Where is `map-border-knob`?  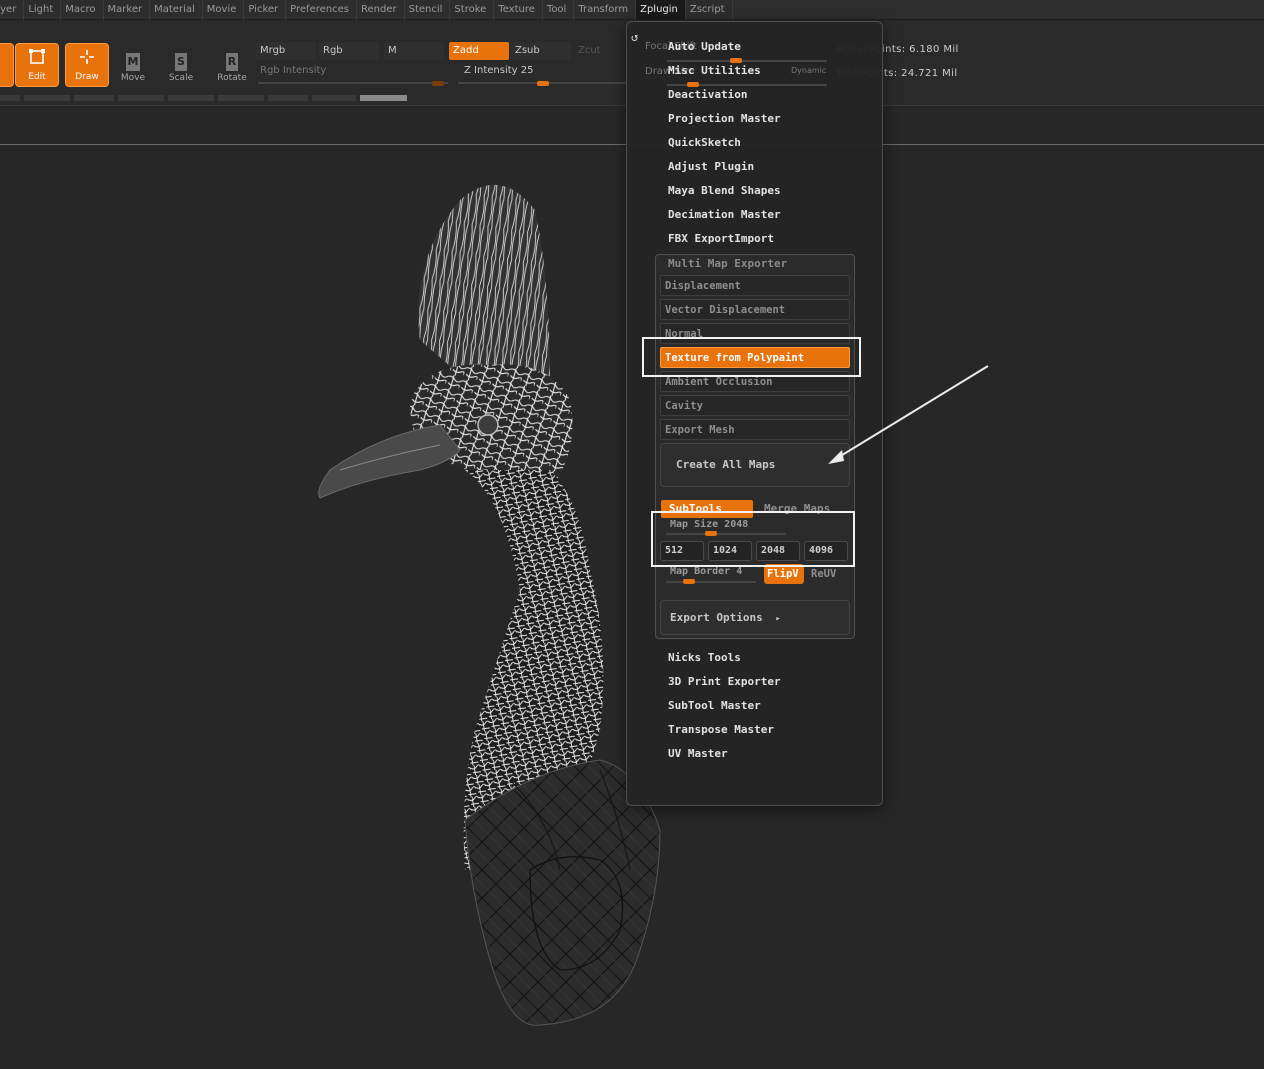 map-border-knob is located at coordinates (689, 581).